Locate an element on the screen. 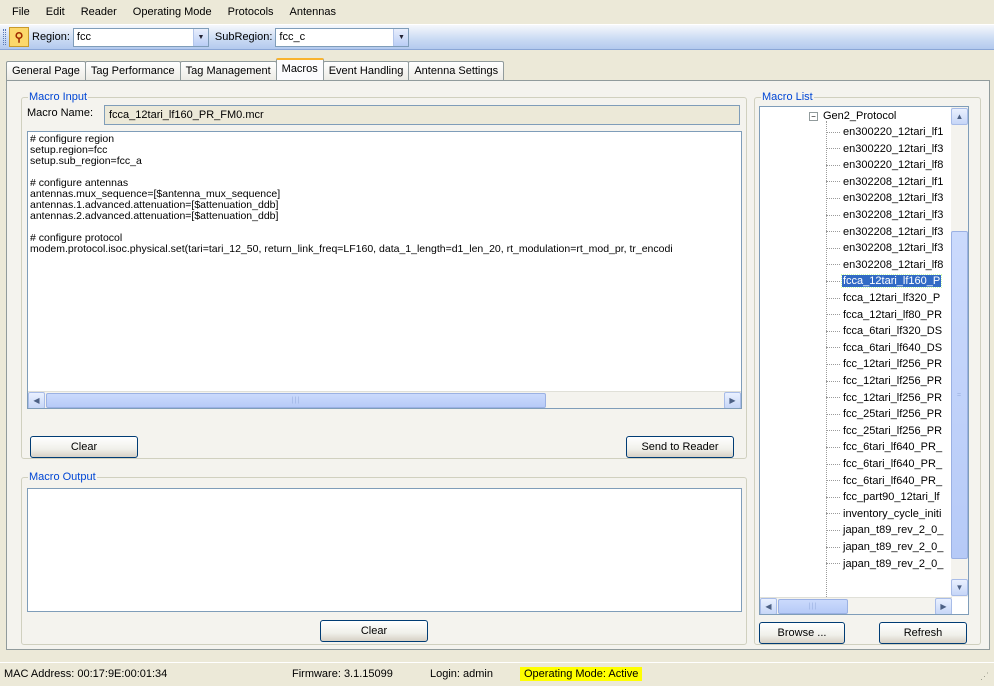 The width and height of the screenshot is (994, 686). subregion-select: fcc_c ▼ is located at coordinates (342, 37).